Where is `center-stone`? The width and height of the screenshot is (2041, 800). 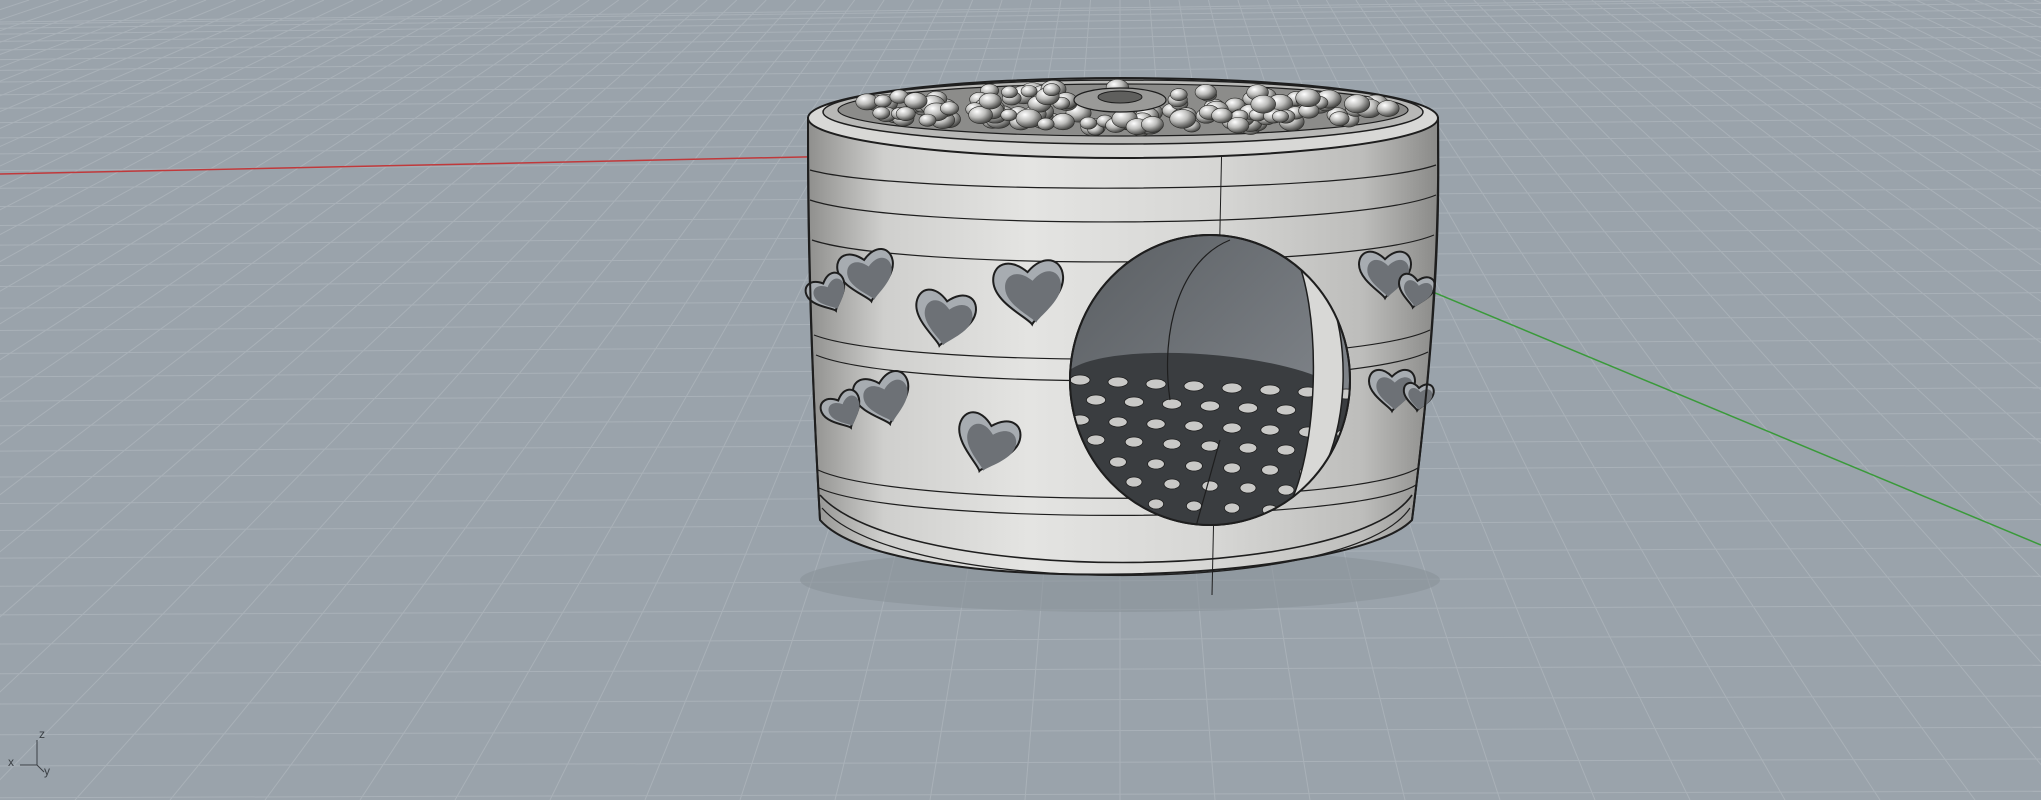
center-stone is located at coordinates (1120, 97).